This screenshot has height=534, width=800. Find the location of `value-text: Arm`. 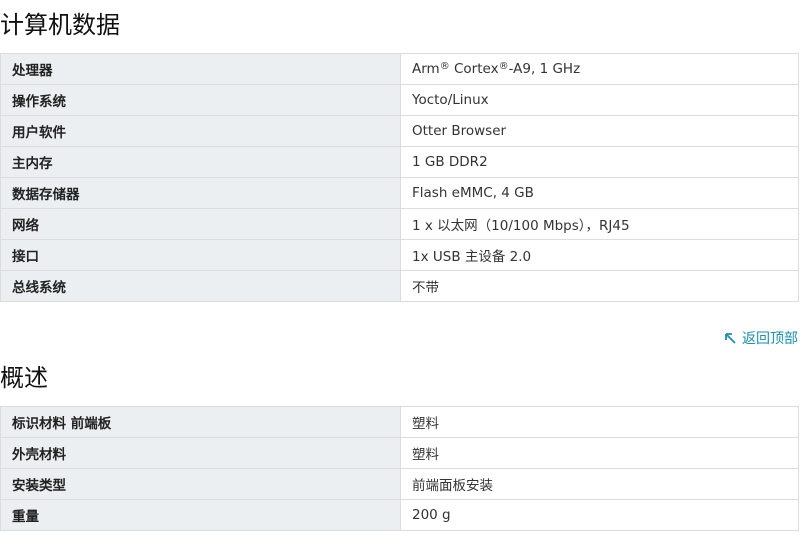

value-text: Arm is located at coordinates (426, 69).